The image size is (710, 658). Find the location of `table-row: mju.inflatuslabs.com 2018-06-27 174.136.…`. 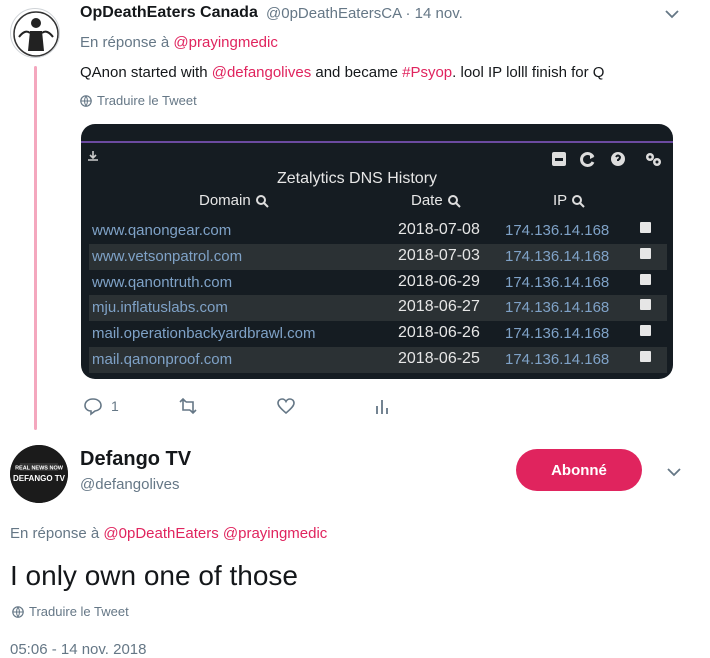

table-row: mju.inflatuslabs.com 2018-06-27 174.136.… is located at coordinates (378, 308).